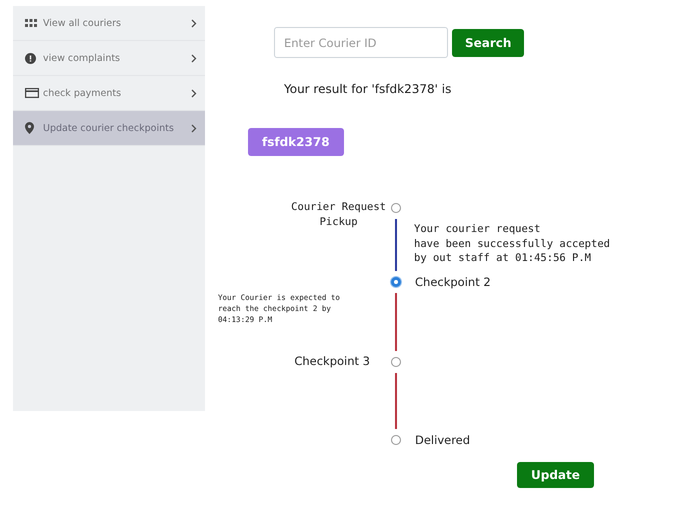  What do you see at coordinates (109, 128) in the screenshot?
I see `sidebar-item: Update courier checkpoints` at bounding box center [109, 128].